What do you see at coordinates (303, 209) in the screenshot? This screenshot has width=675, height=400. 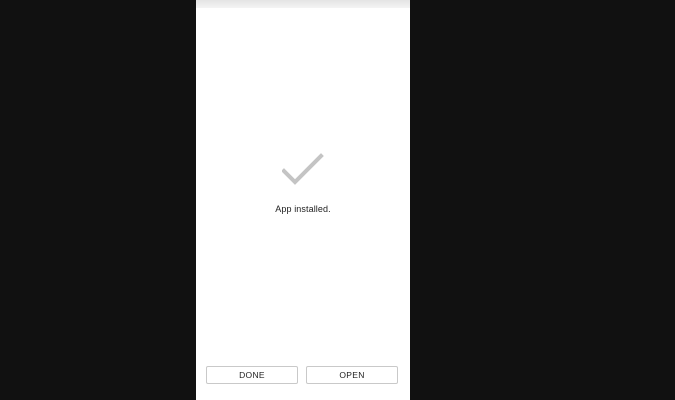 I see `install-status-text: App installed.` at bounding box center [303, 209].